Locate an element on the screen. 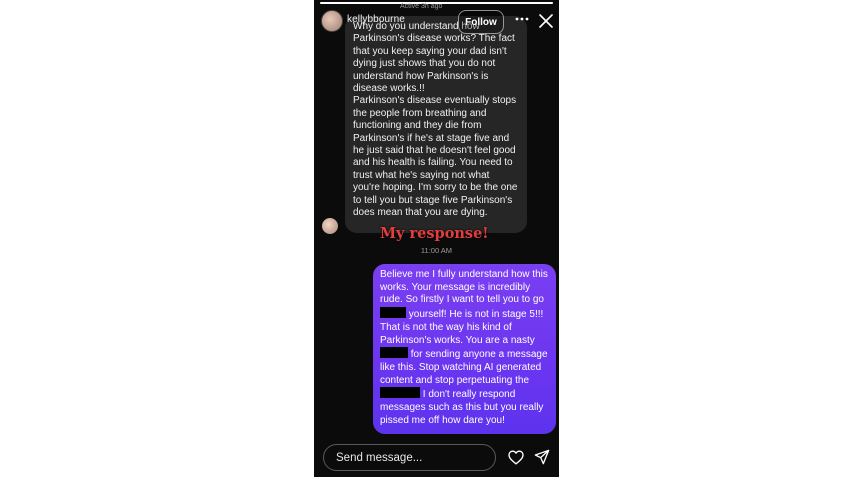 The image size is (848, 477). more-horizontal-icon is located at coordinates (522, 19).